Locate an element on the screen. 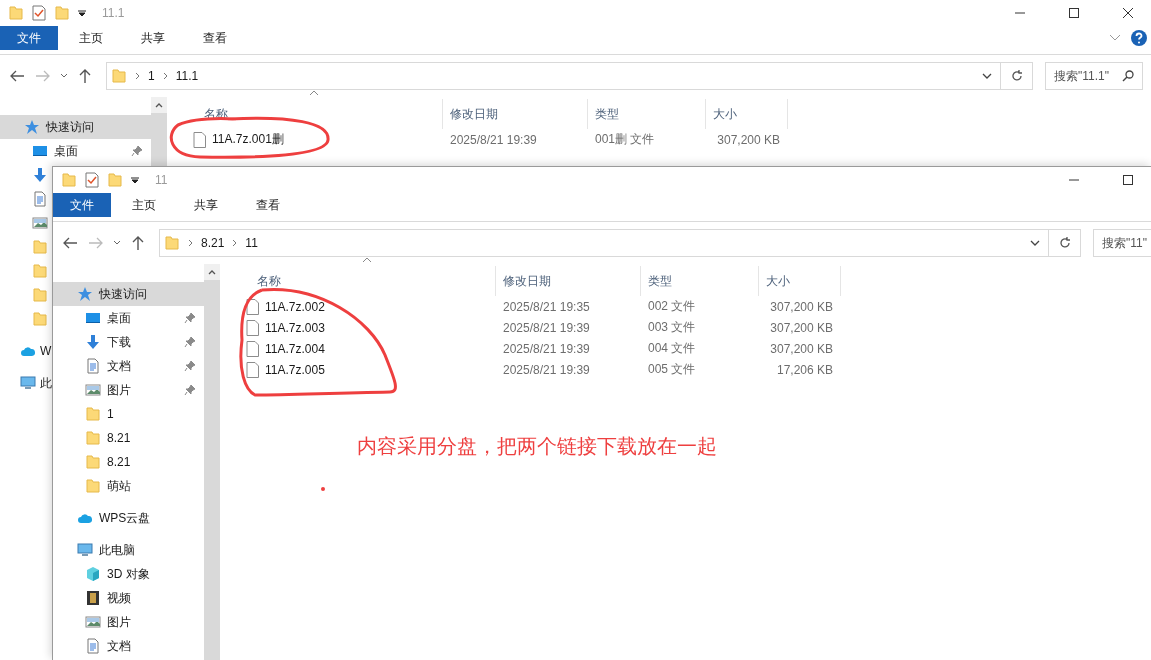 The width and height of the screenshot is (1151, 660). table-cell-text: 002 文件 is located at coordinates (672, 306).